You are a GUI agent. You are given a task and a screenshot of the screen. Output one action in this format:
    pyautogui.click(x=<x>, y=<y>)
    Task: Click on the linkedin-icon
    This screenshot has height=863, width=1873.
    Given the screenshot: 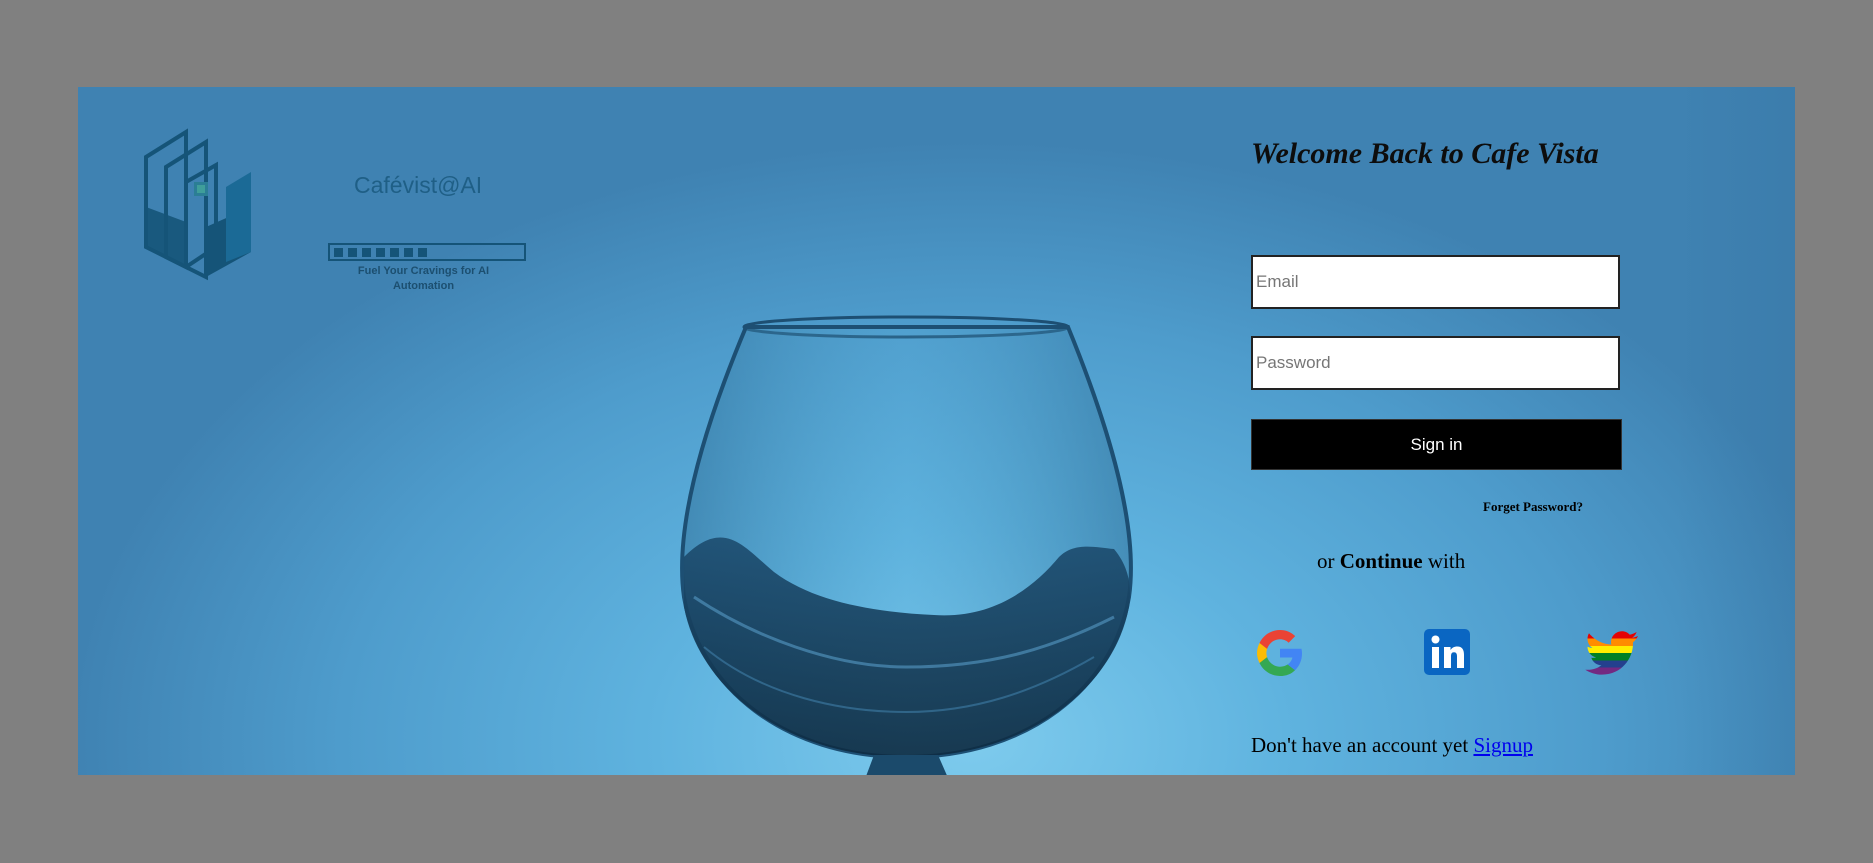 What is the action you would take?
    pyautogui.click(x=1447, y=652)
    